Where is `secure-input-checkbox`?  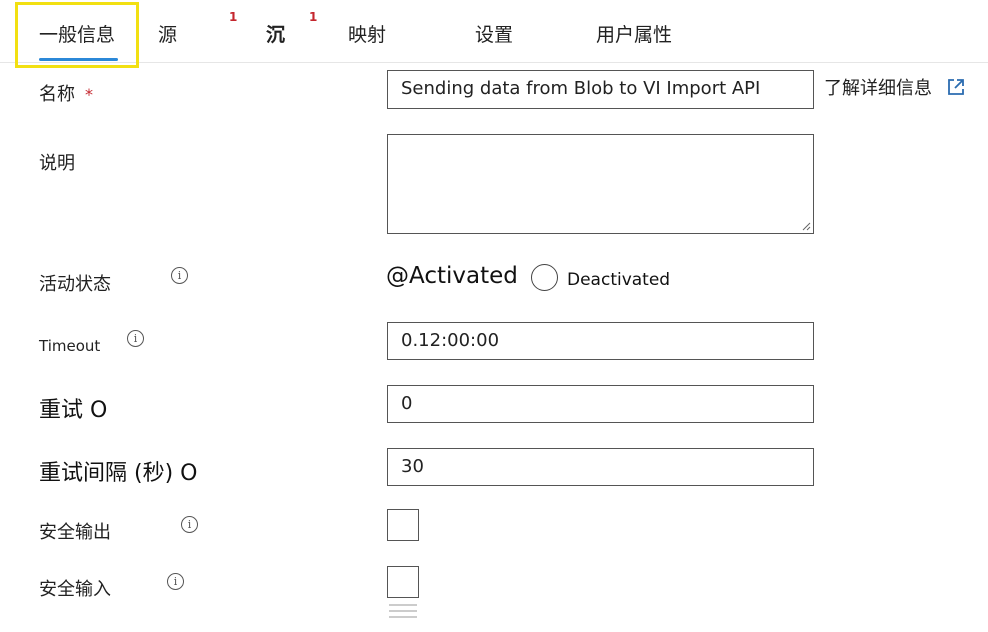
secure-input-checkbox is located at coordinates (403, 582).